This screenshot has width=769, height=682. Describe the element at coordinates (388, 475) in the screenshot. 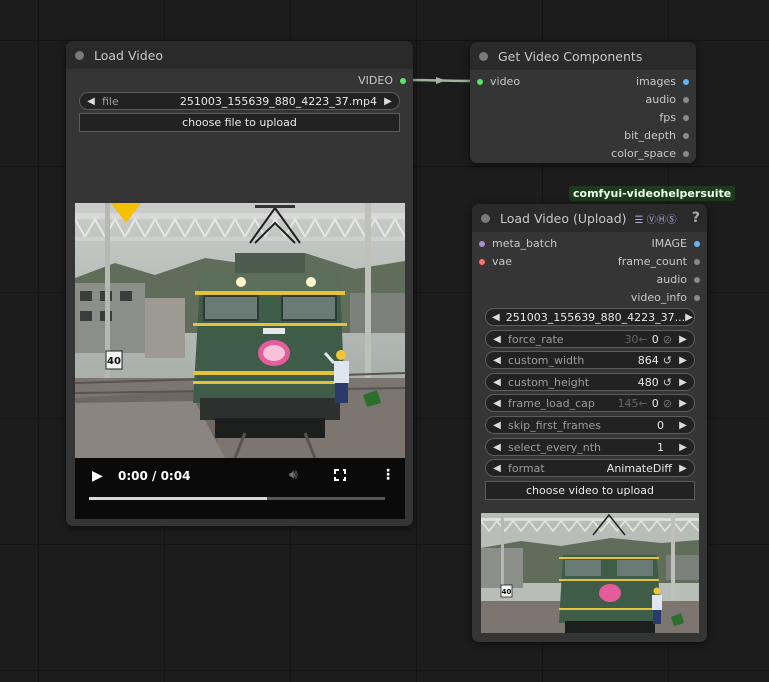

I see `more-options-icon: ⋮` at that location.